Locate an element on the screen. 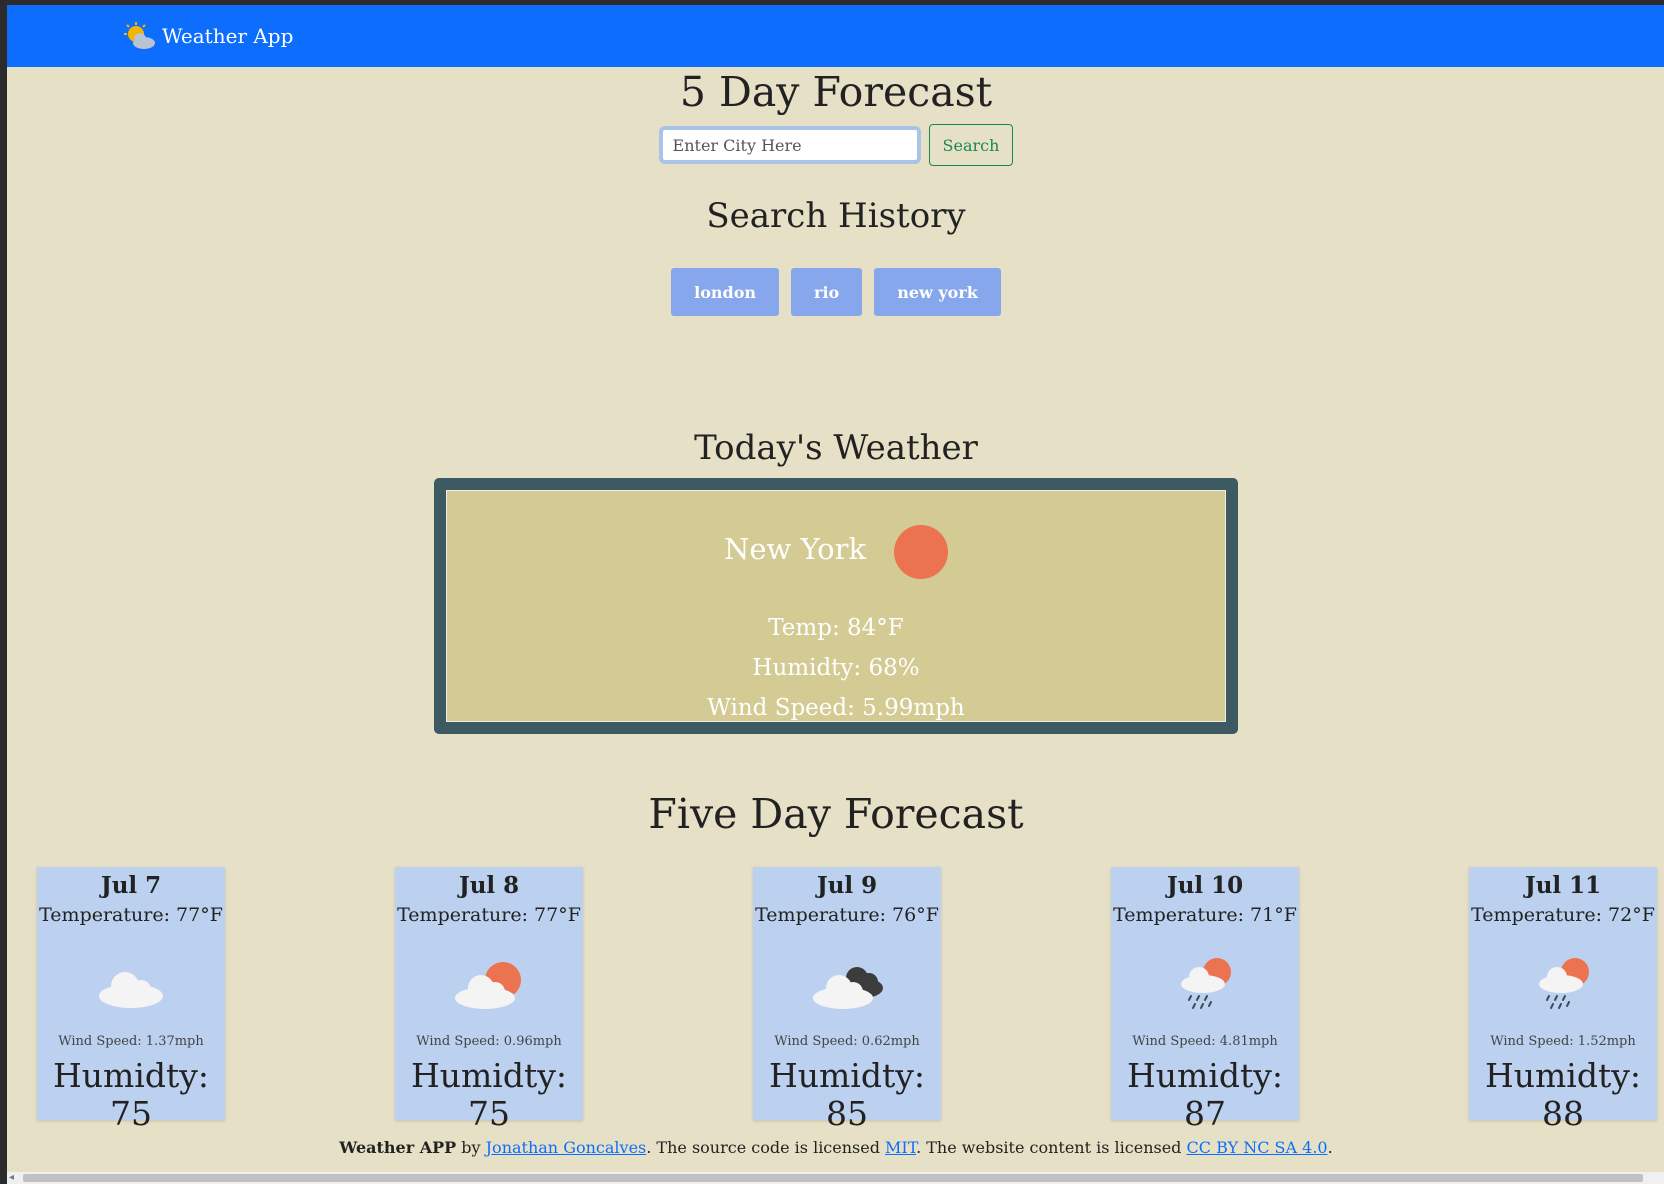  navbar: Weather App is located at coordinates (835, 36).